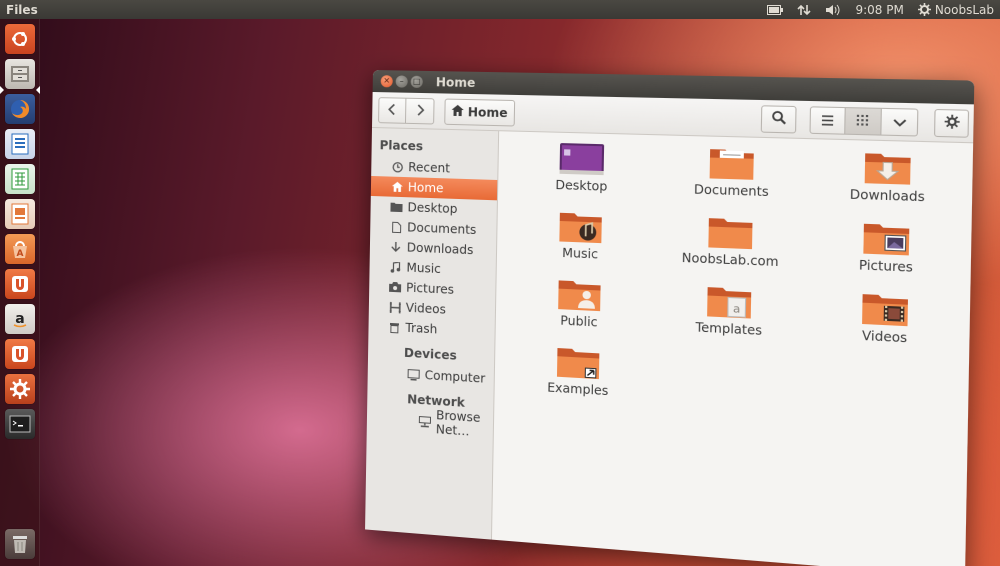 The image size is (1000, 566). I want to click on libreoffice-calc-icon, so click(20, 179).